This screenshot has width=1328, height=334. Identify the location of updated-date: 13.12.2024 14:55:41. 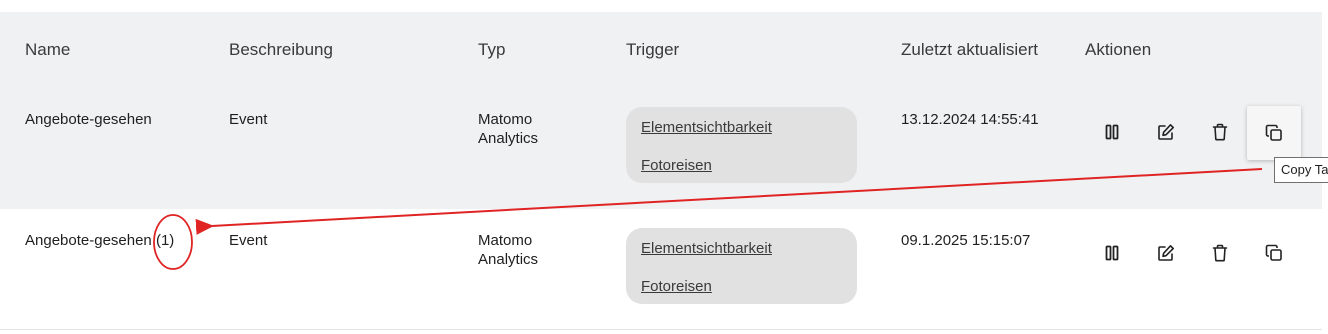
(970, 119).